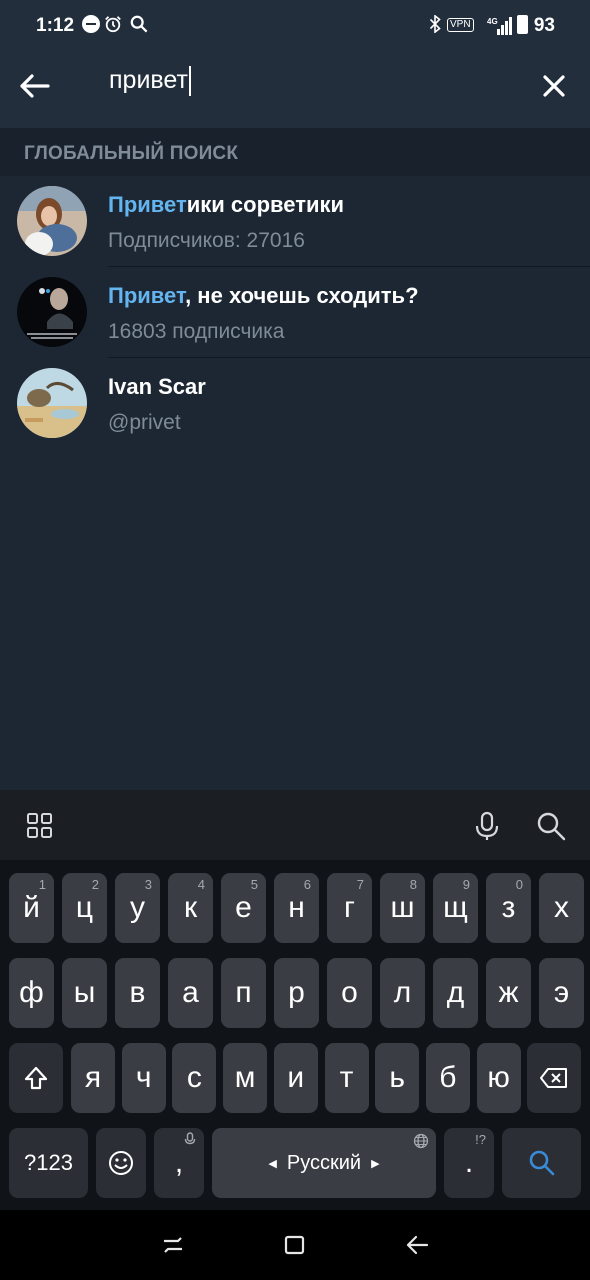 The width and height of the screenshot is (590, 1280). What do you see at coordinates (397, 1078) in the screenshot?
I see `letter-key: ь` at bounding box center [397, 1078].